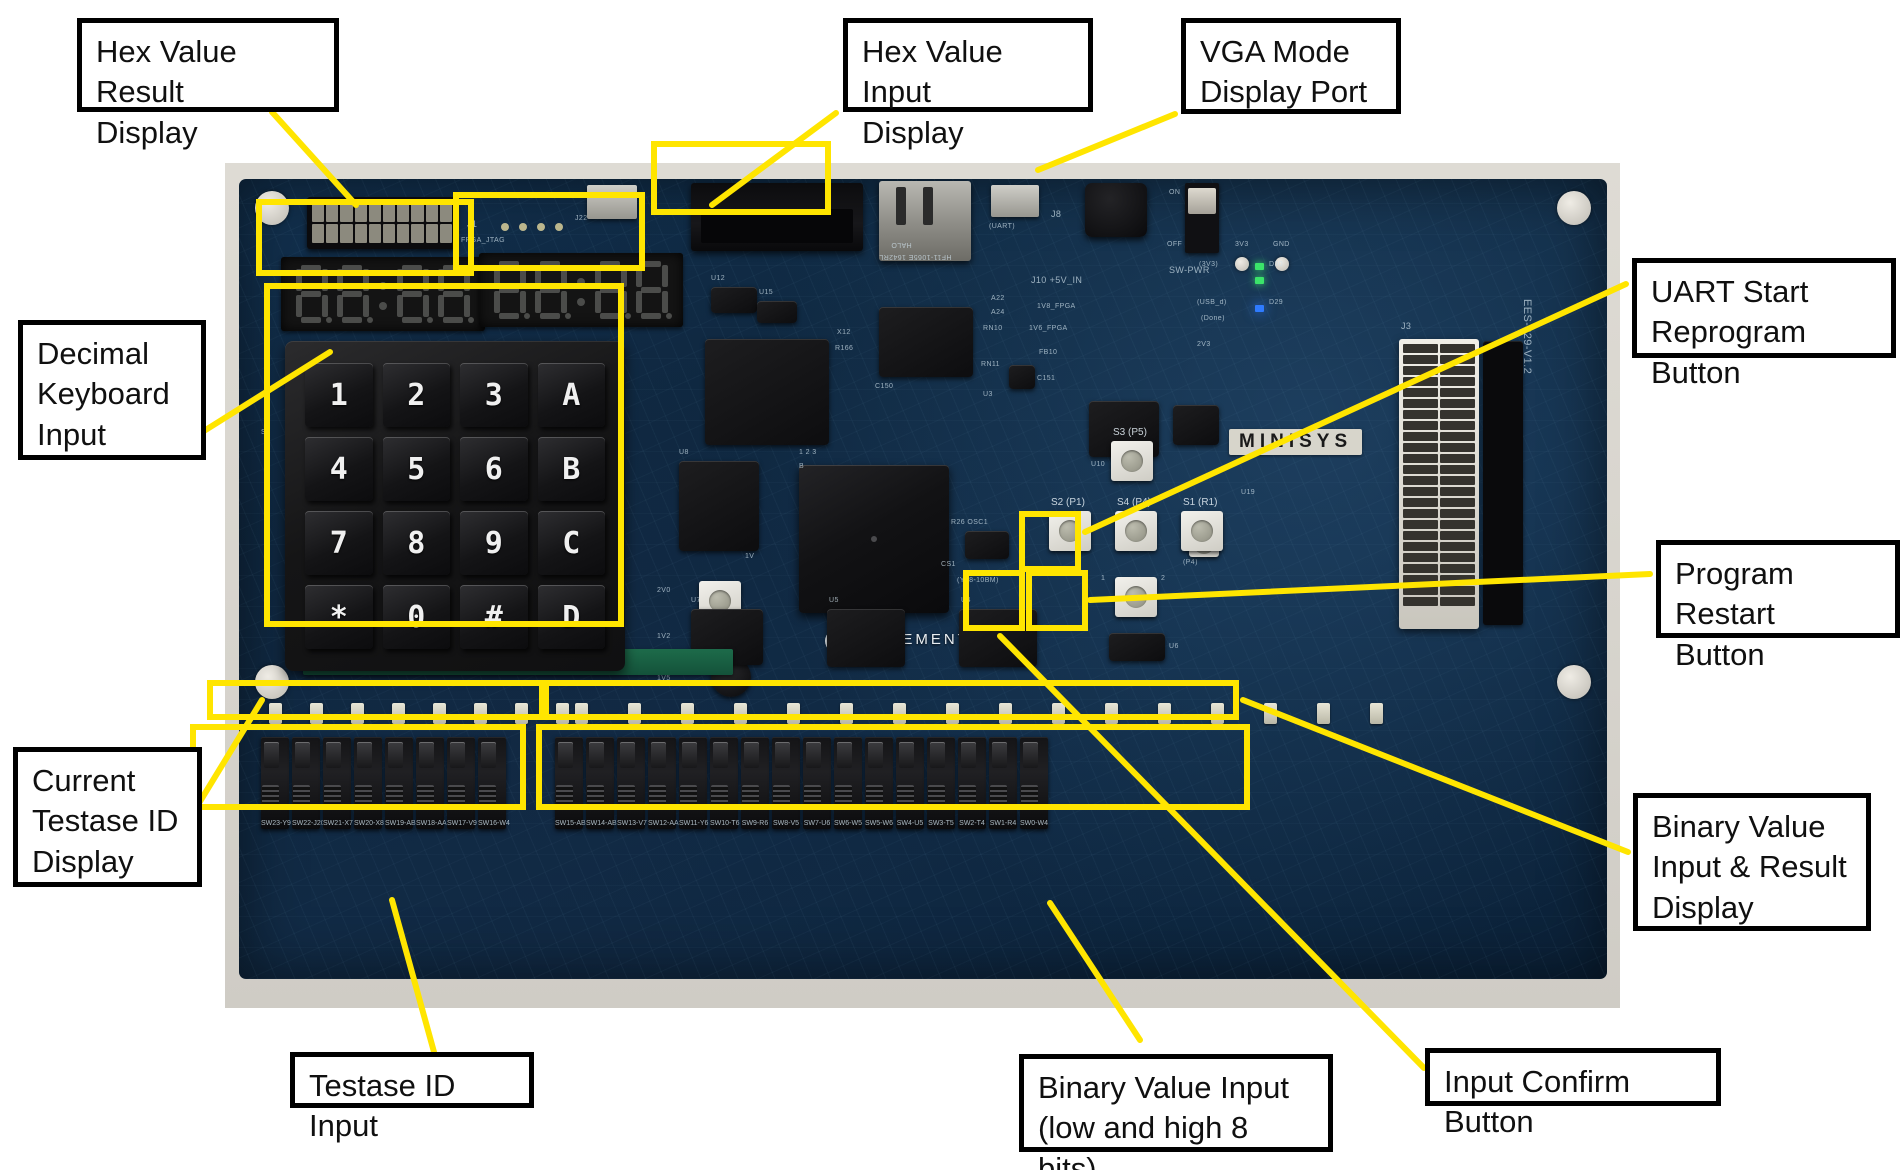  I want to click on dip-switch-label: SW11-Y6, so click(694, 823).